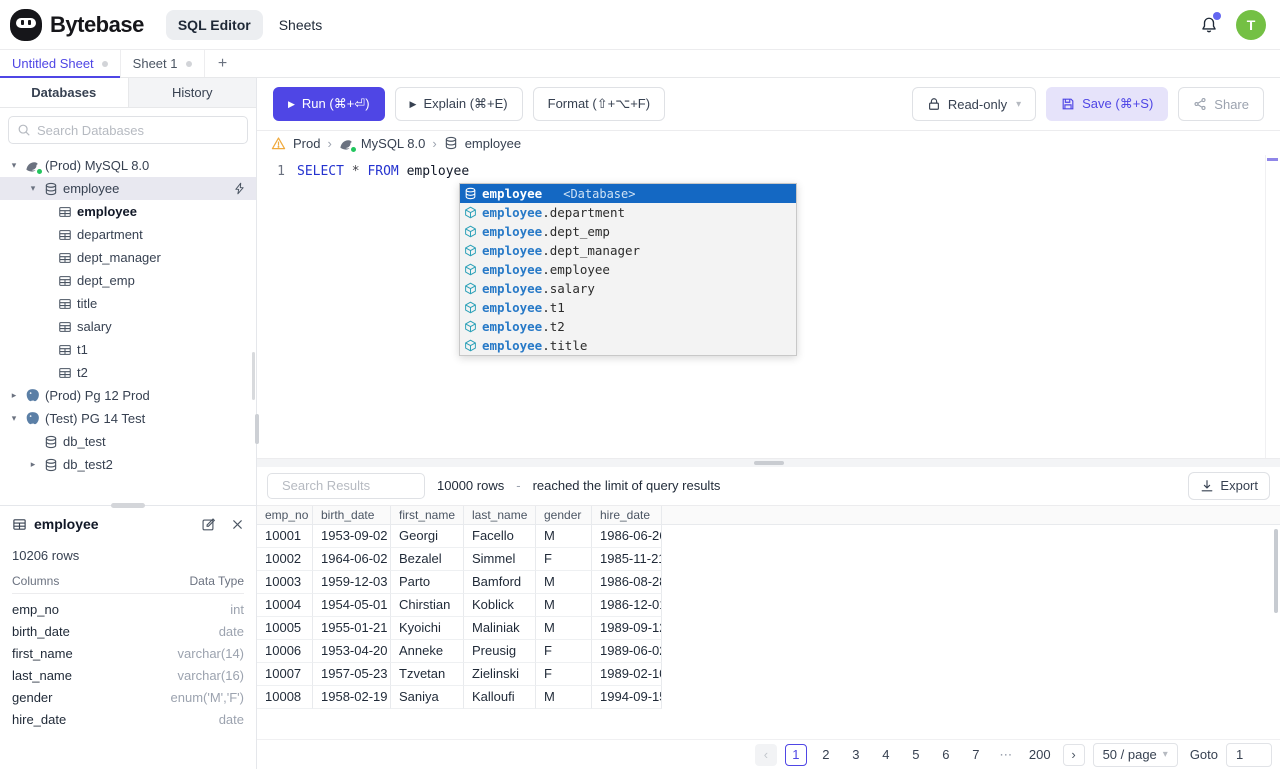 This screenshot has width=1280, height=769. I want to click on tree-table-t2: t2, so click(128, 372).